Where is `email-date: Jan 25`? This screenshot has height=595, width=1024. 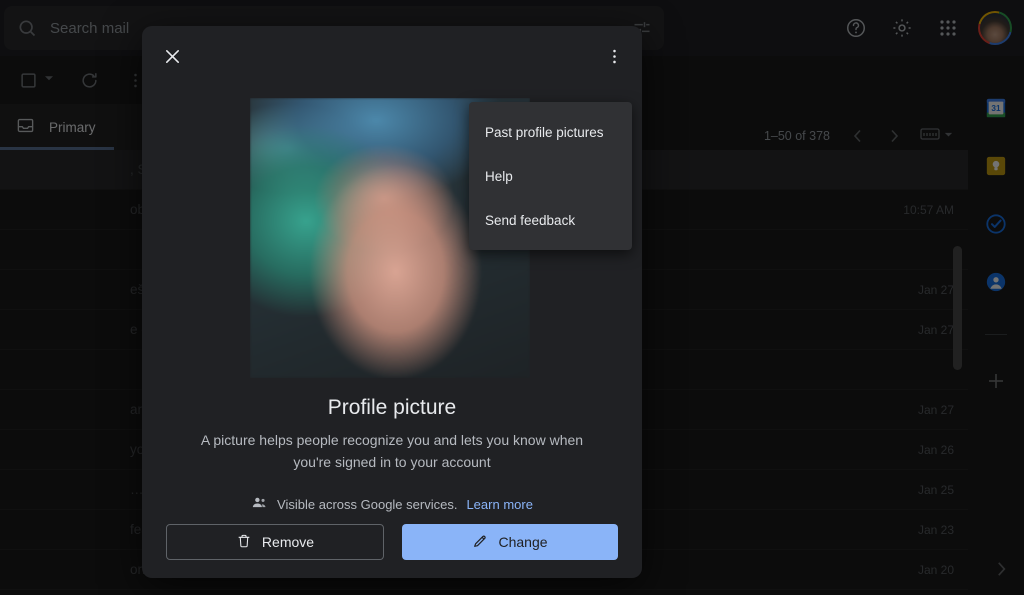 email-date: Jan 25 is located at coordinates (935, 489).